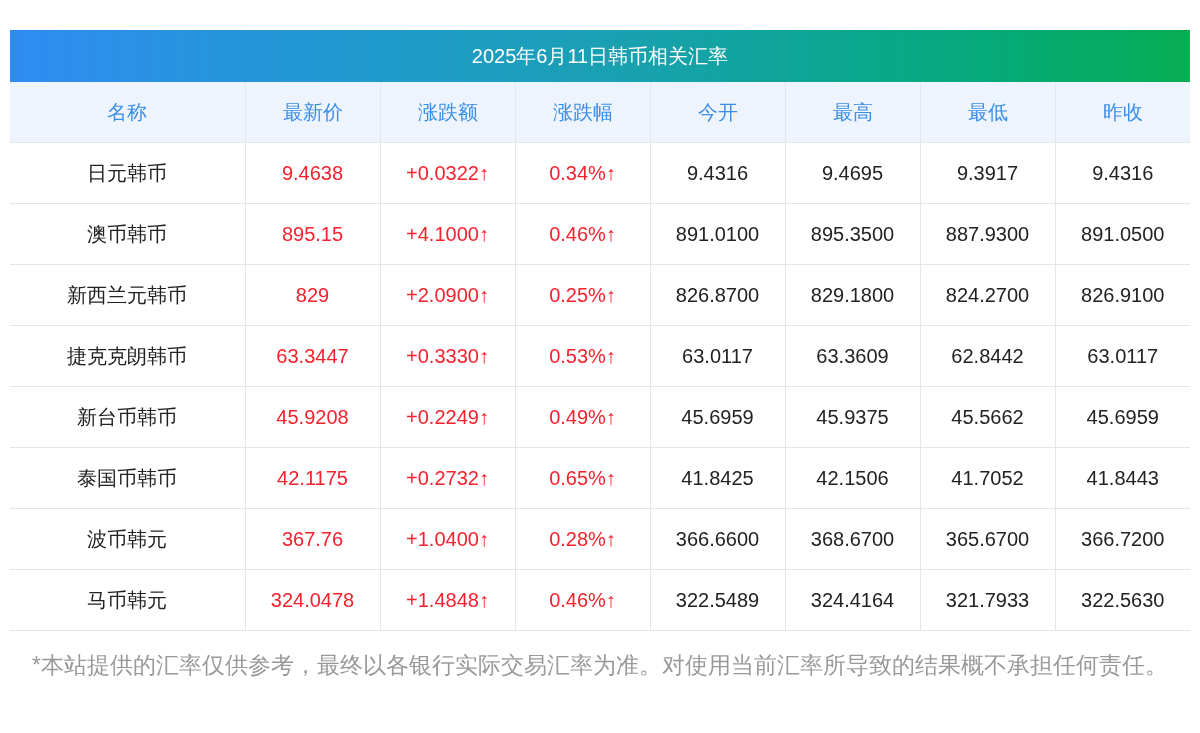  What do you see at coordinates (717, 294) in the screenshot?
I see `table-cell: 826.8700` at bounding box center [717, 294].